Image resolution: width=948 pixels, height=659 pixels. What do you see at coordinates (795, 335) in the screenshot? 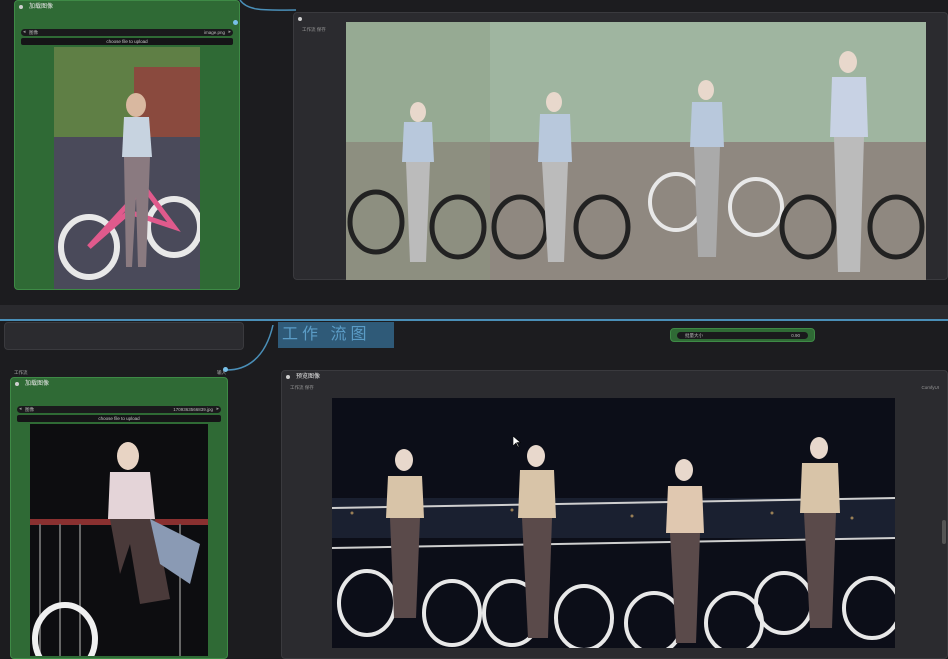
I see `widget-value: 0.90` at bounding box center [795, 335].